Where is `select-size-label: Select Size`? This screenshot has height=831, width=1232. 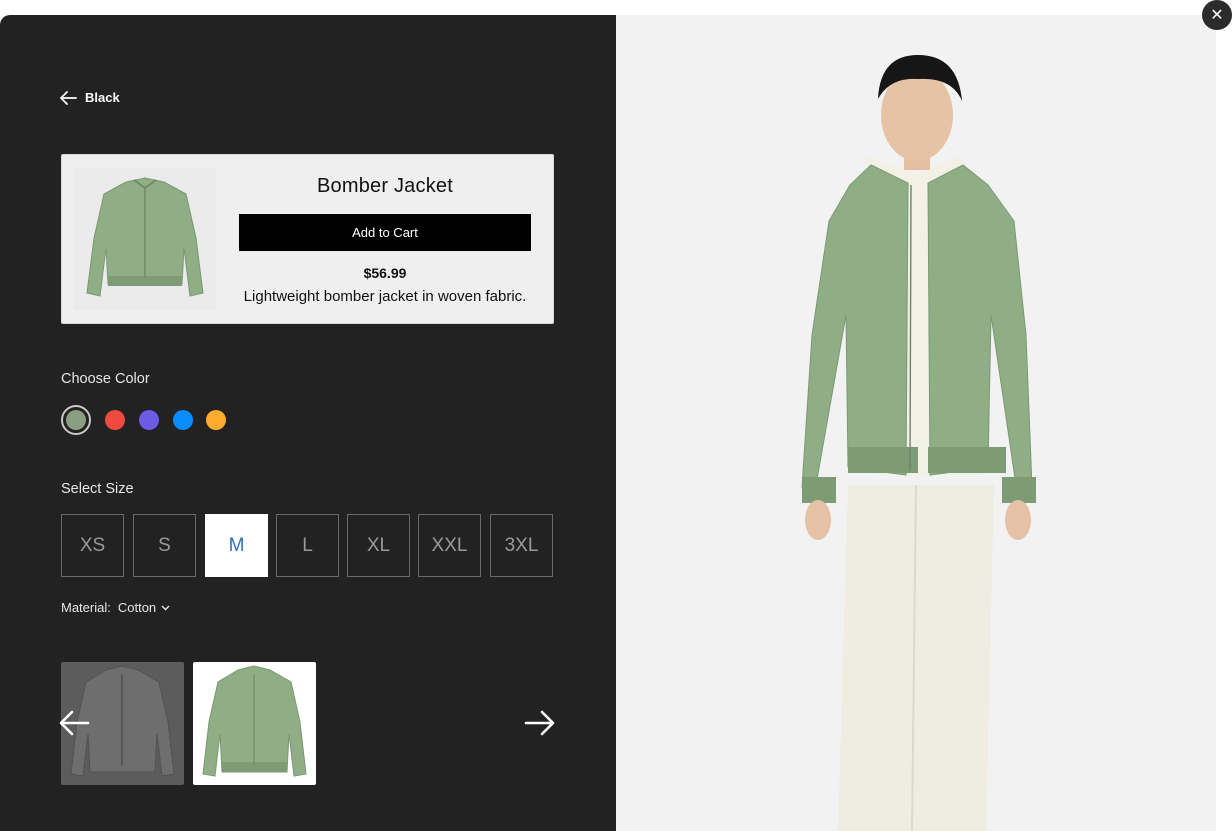
select-size-label: Select Size is located at coordinates (97, 489).